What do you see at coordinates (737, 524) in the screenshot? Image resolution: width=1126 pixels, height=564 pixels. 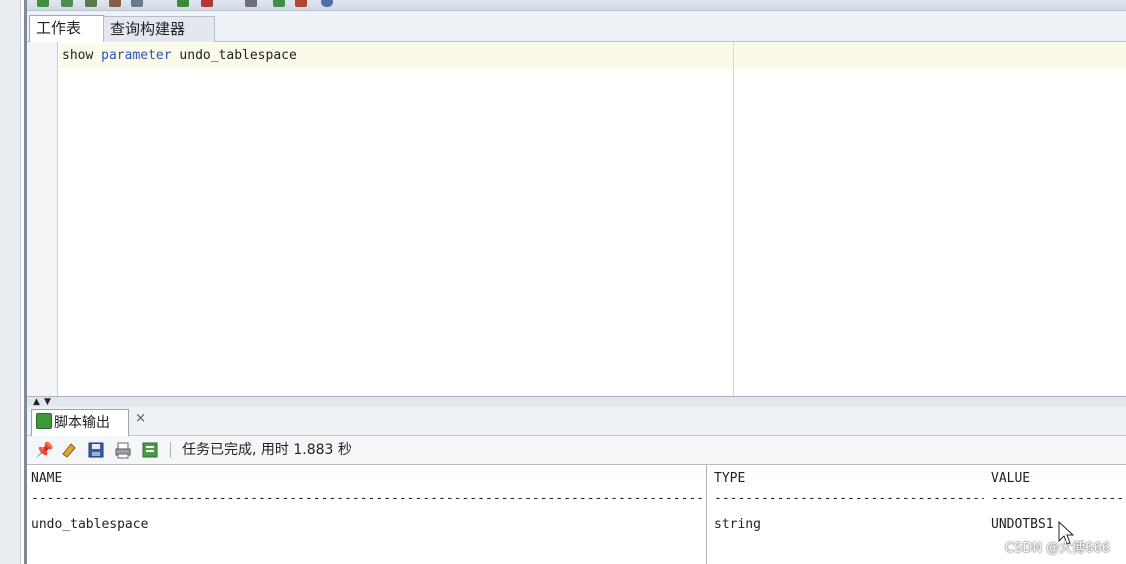 I see `cell-type: string` at bounding box center [737, 524].